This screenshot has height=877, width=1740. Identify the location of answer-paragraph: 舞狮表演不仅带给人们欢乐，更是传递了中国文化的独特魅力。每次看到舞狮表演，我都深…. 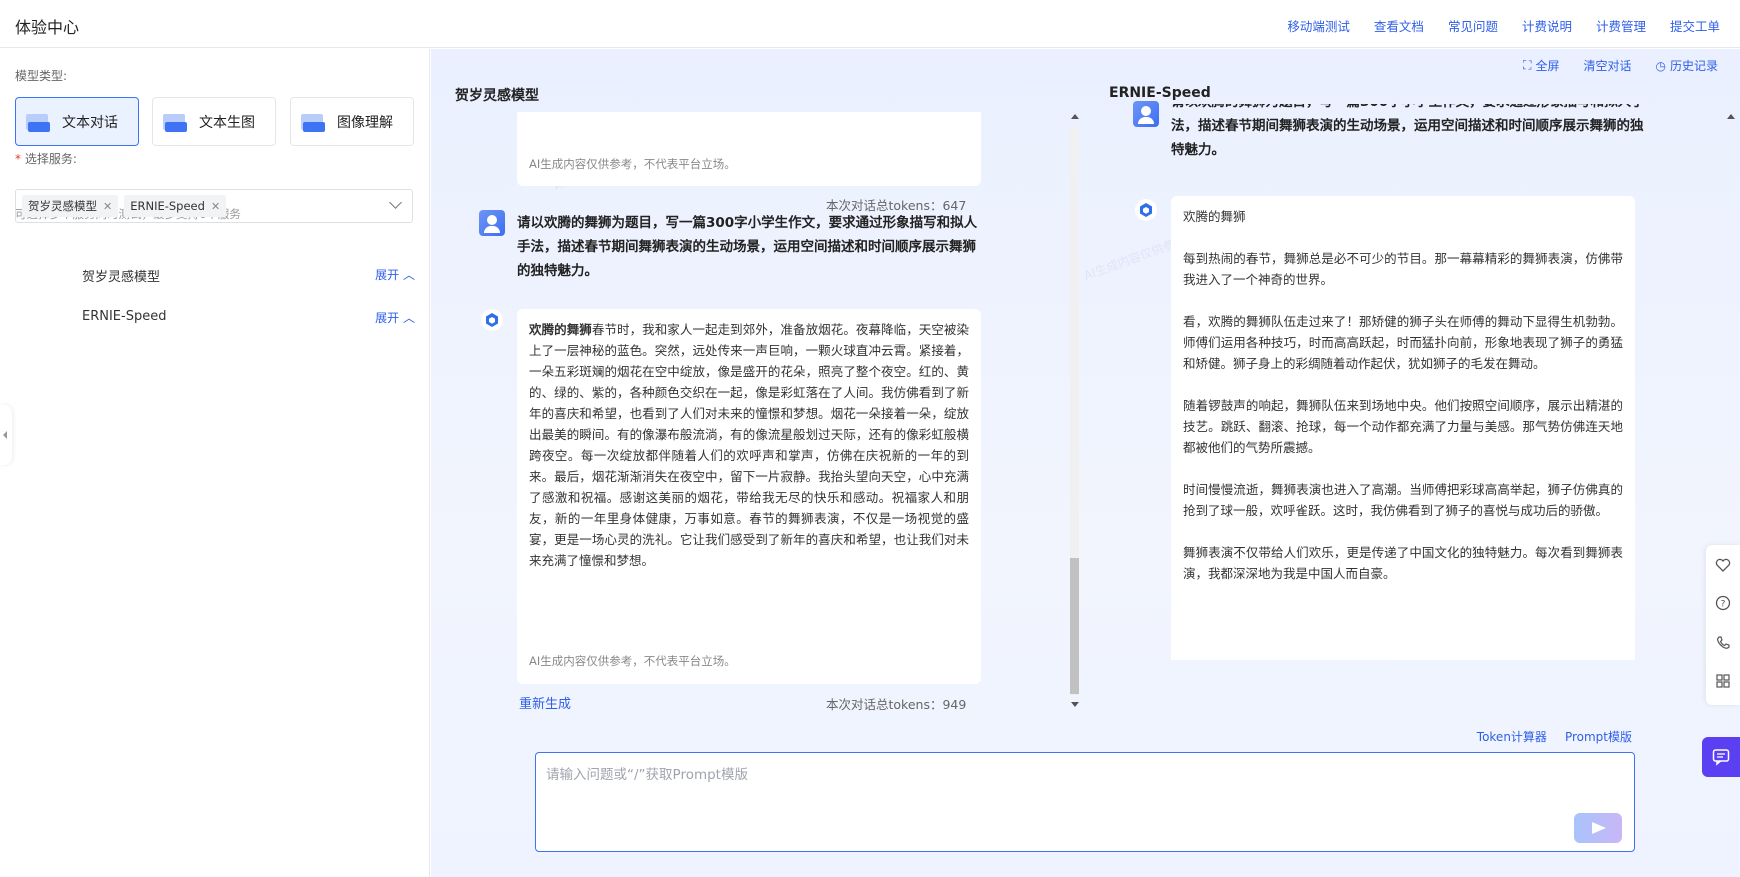
(1403, 563).